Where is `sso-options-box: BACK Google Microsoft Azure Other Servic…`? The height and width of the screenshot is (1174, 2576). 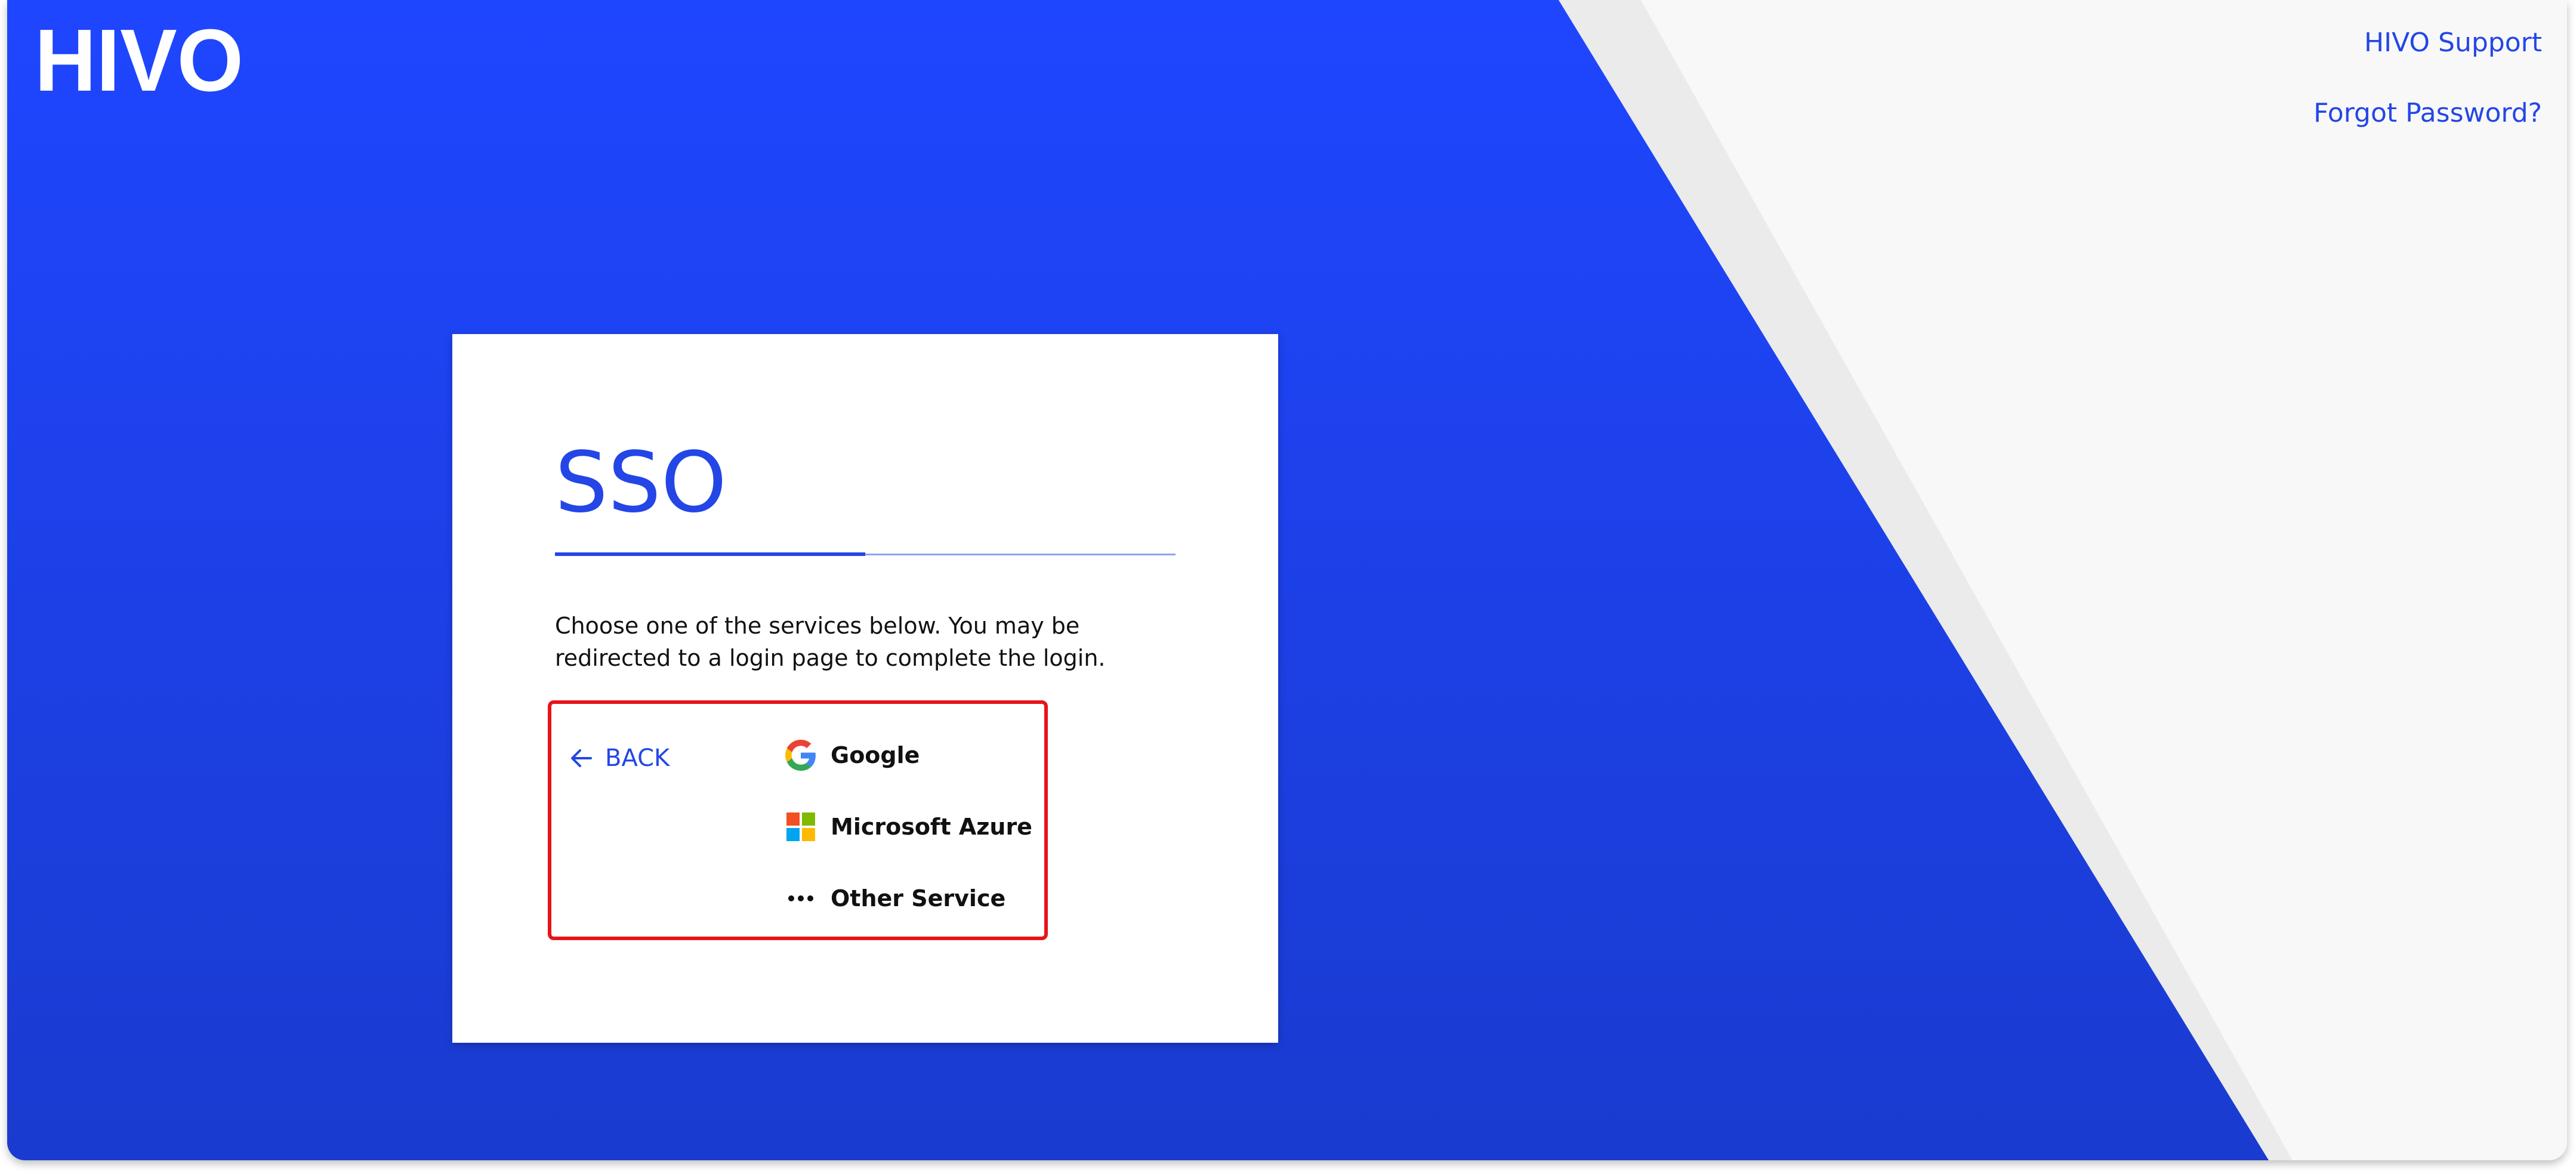 sso-options-box: BACK Google Microsoft Azure Other Servic… is located at coordinates (798, 820).